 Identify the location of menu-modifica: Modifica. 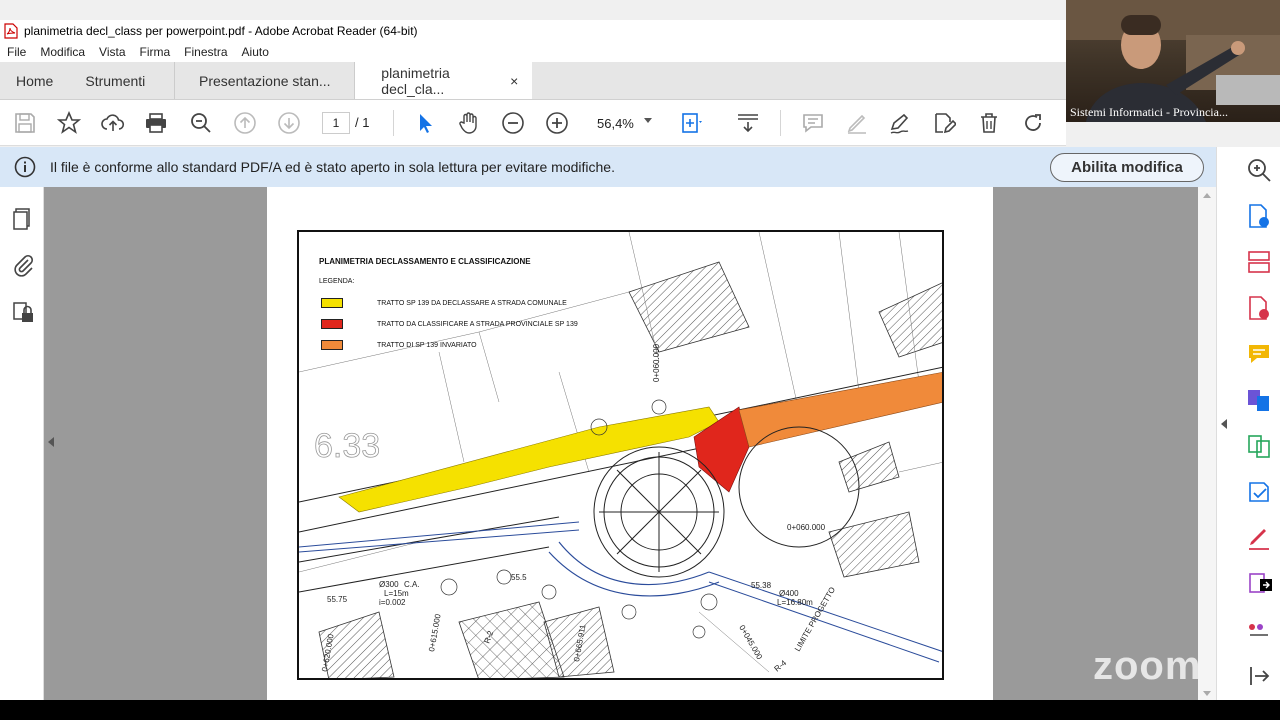
(62, 52).